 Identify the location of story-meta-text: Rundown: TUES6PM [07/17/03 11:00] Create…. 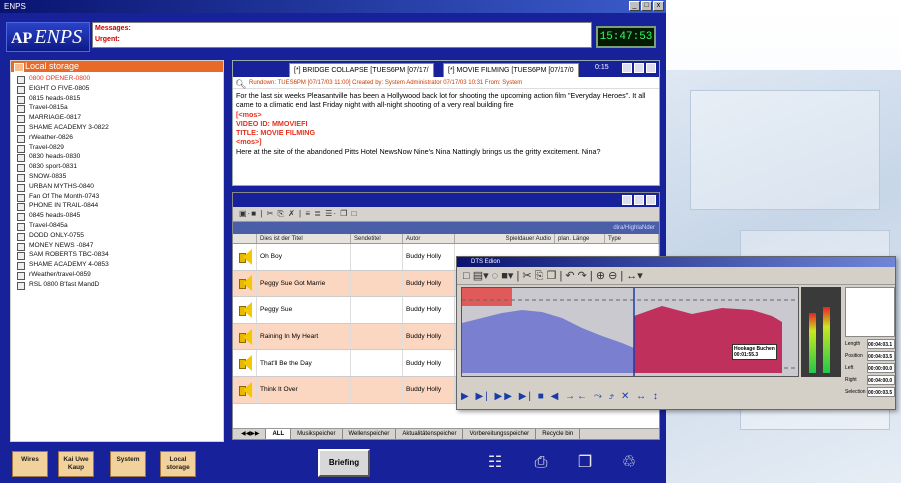
(385, 83).